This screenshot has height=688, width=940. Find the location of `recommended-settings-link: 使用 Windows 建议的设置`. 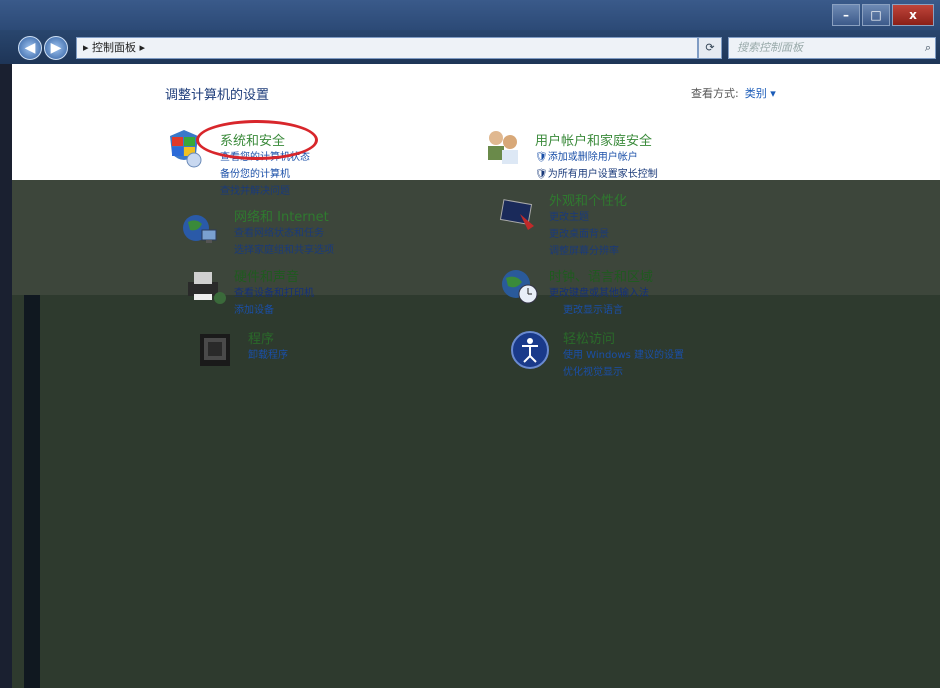

recommended-settings-link: 使用 Windows 建议的设置 is located at coordinates (623, 355).